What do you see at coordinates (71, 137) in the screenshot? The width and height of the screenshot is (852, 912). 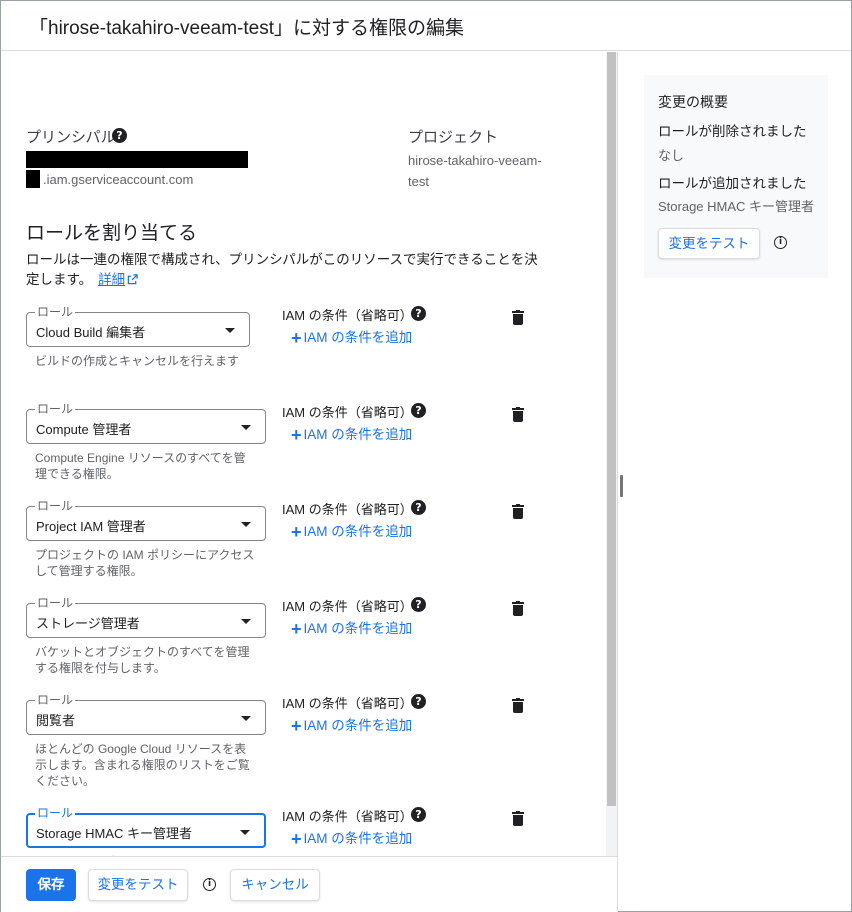 I see `principal-label: プリンシパル` at bounding box center [71, 137].